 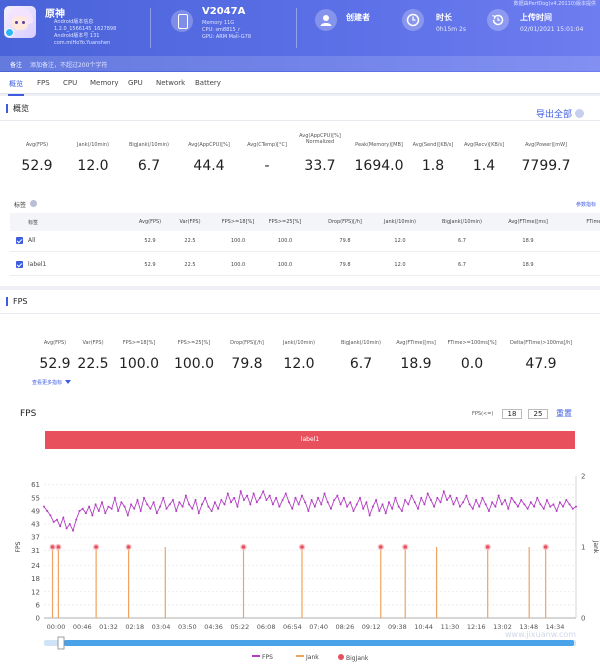 What do you see at coordinates (135, 83) in the screenshot?
I see `tab-gpu: GPU` at bounding box center [135, 83].